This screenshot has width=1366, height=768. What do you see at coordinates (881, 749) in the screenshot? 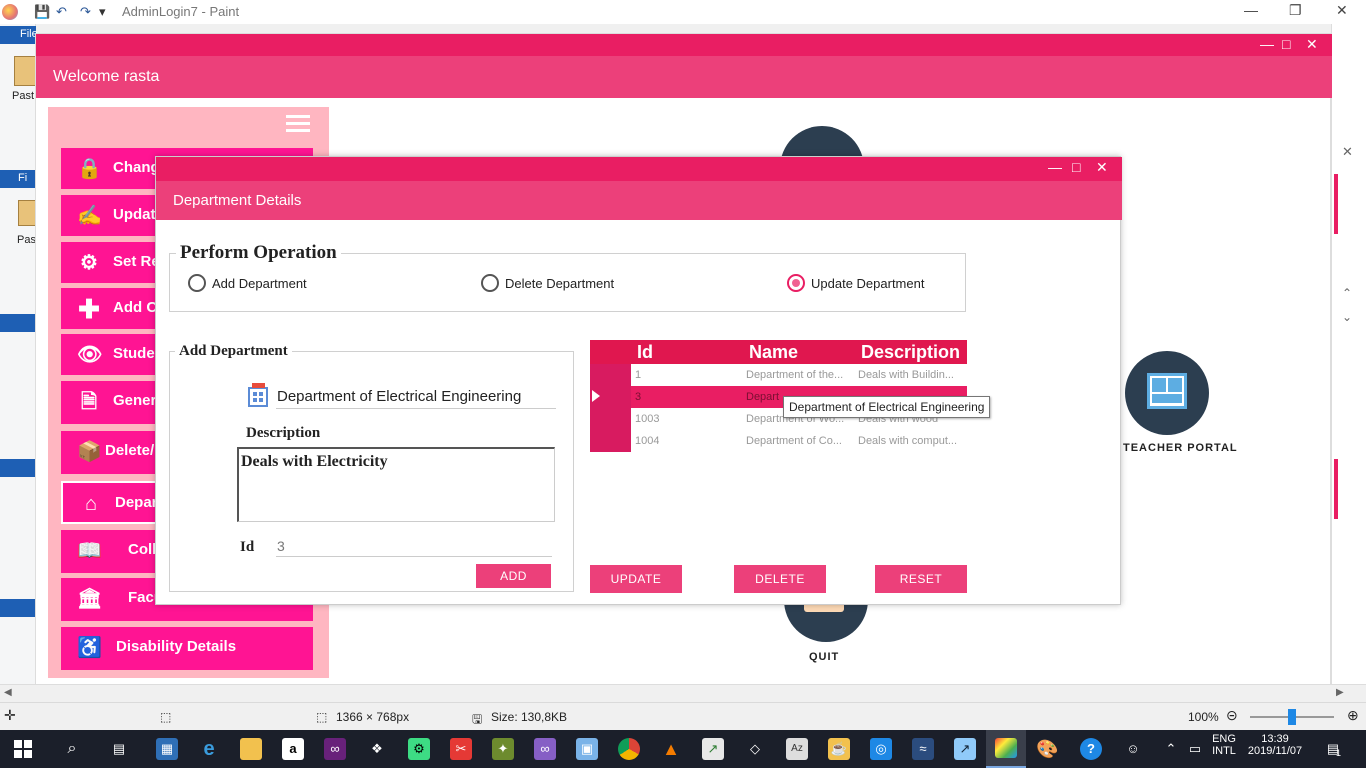
I see `app-blue-icon: ◎` at bounding box center [881, 749].